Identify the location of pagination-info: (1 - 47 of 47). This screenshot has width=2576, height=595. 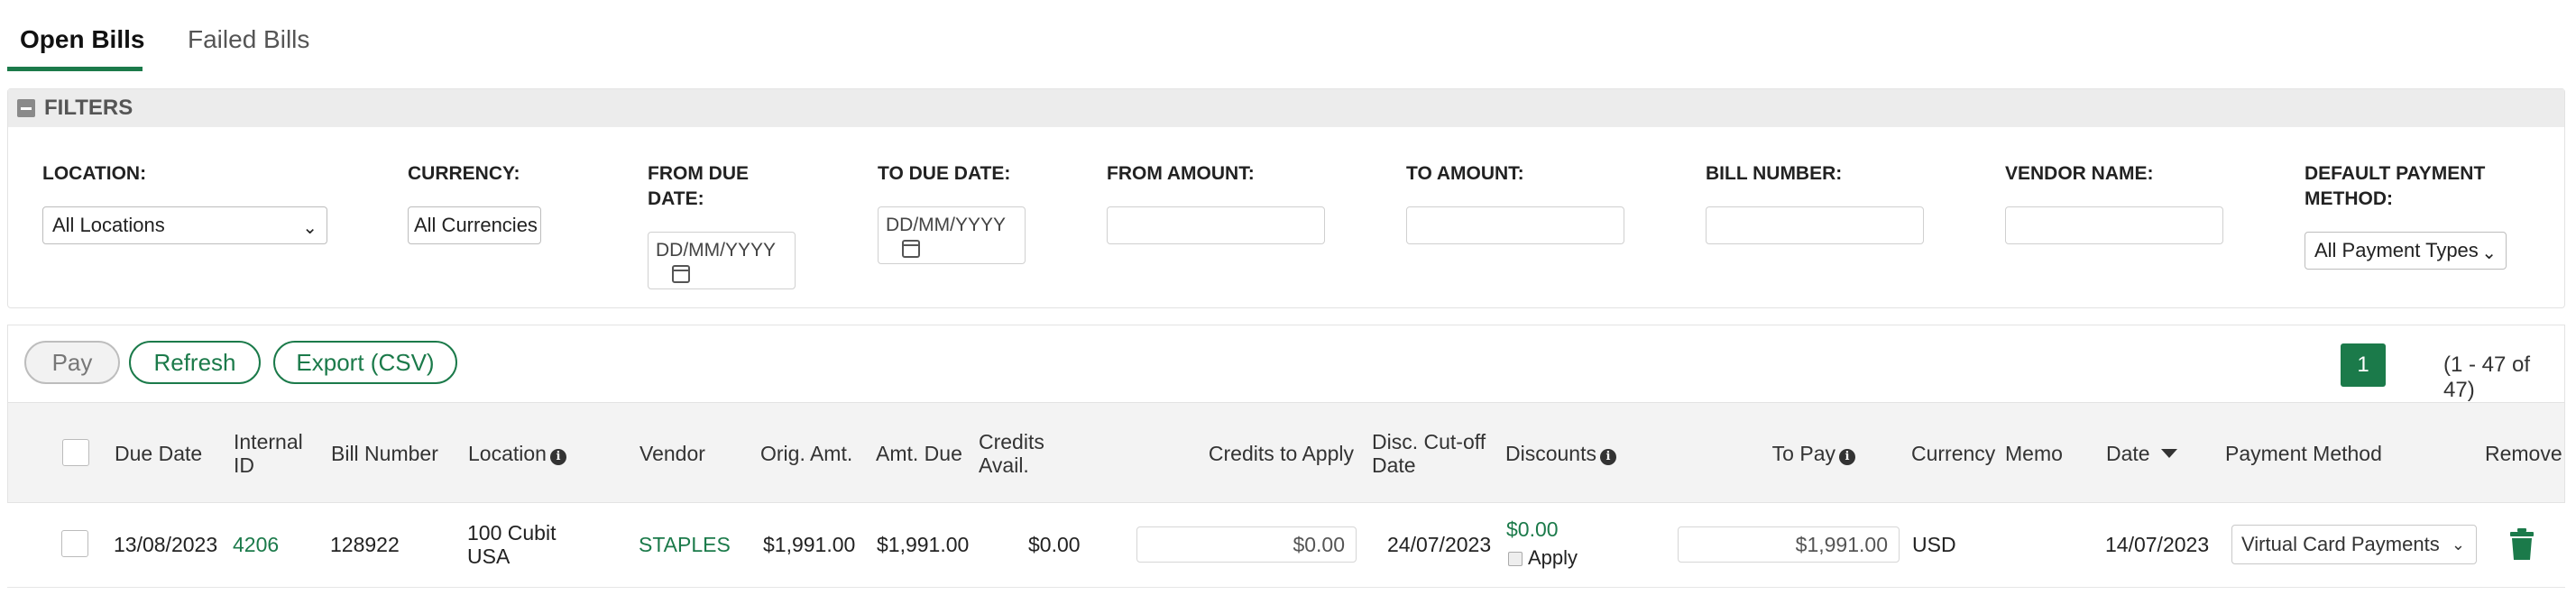
(2487, 377).